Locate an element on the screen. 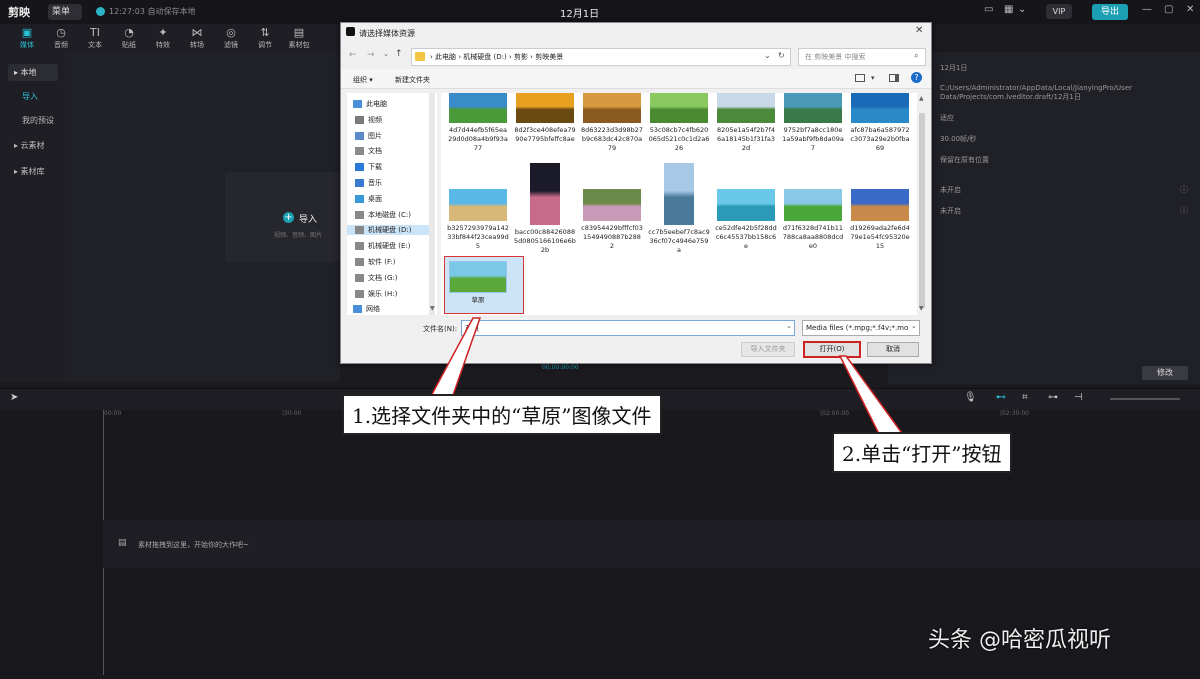 The image size is (1200, 679). step2-callout: 2.单击“打开”按钮 is located at coordinates (922, 452).